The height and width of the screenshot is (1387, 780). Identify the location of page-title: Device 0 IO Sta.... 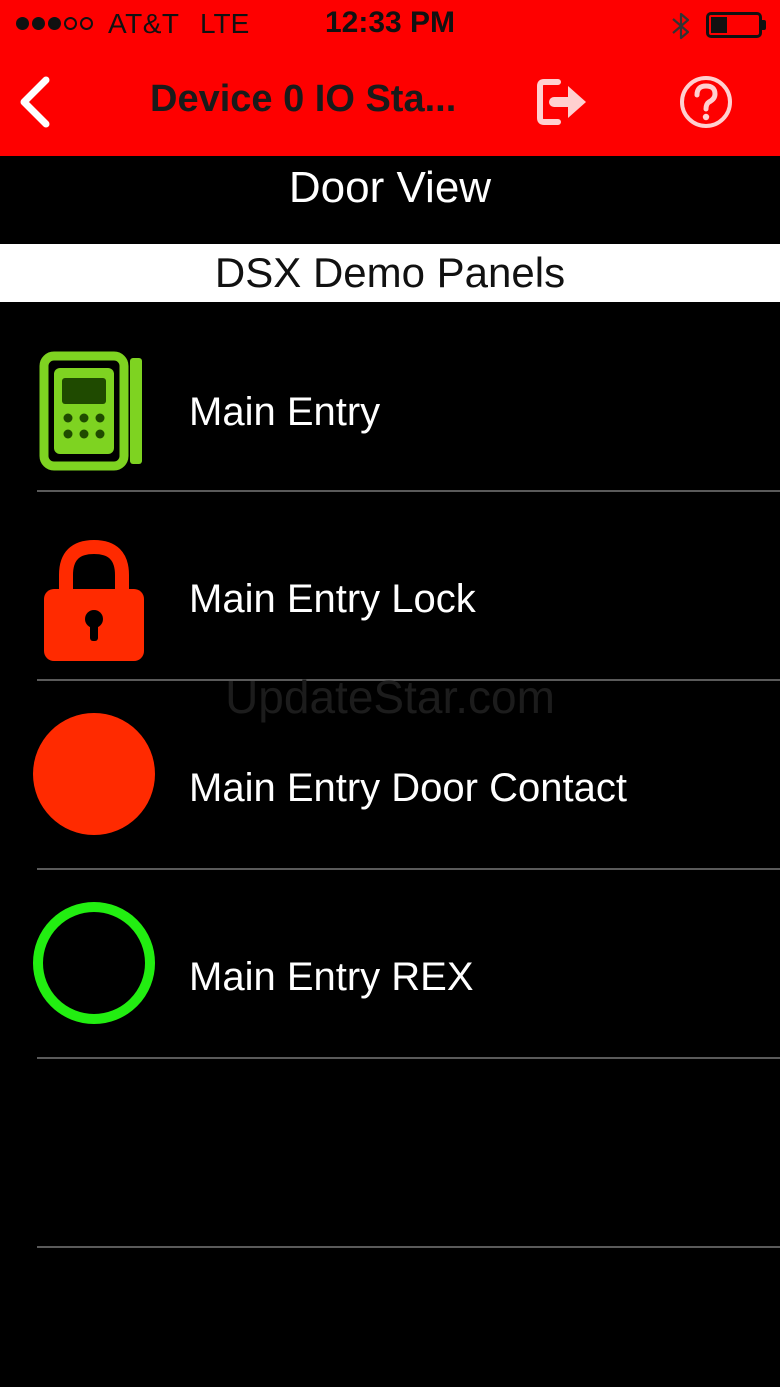
(303, 99).